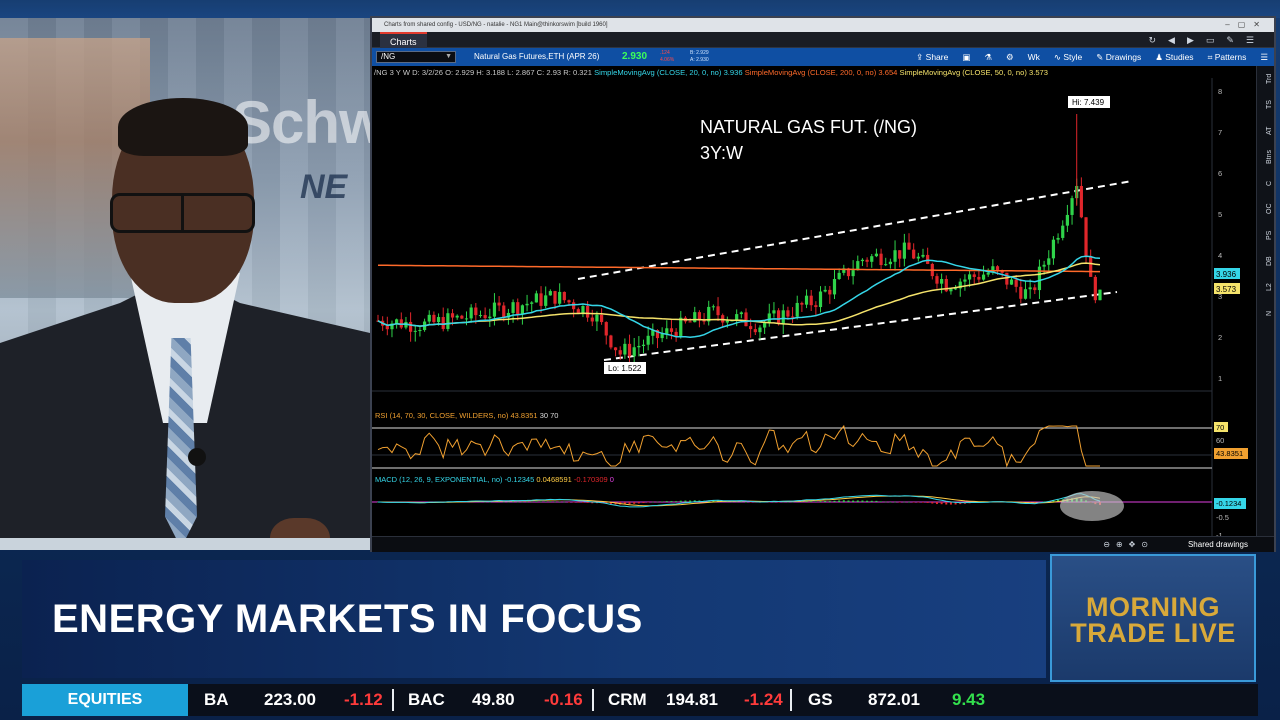  What do you see at coordinates (1218, 545) in the screenshot?
I see `shared-drawings-button: Shared drawings` at bounding box center [1218, 545].